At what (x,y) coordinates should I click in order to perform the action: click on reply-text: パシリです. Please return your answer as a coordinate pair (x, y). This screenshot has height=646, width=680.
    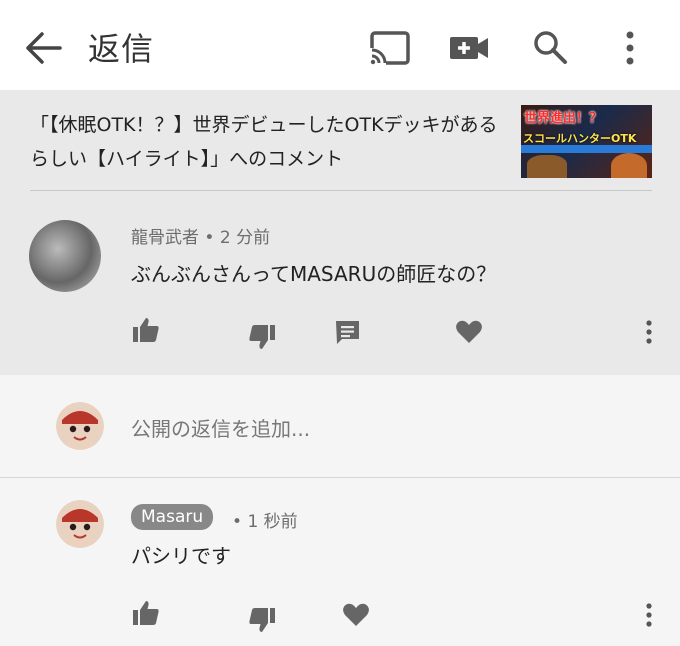
    Looking at the image, I should click on (181, 556).